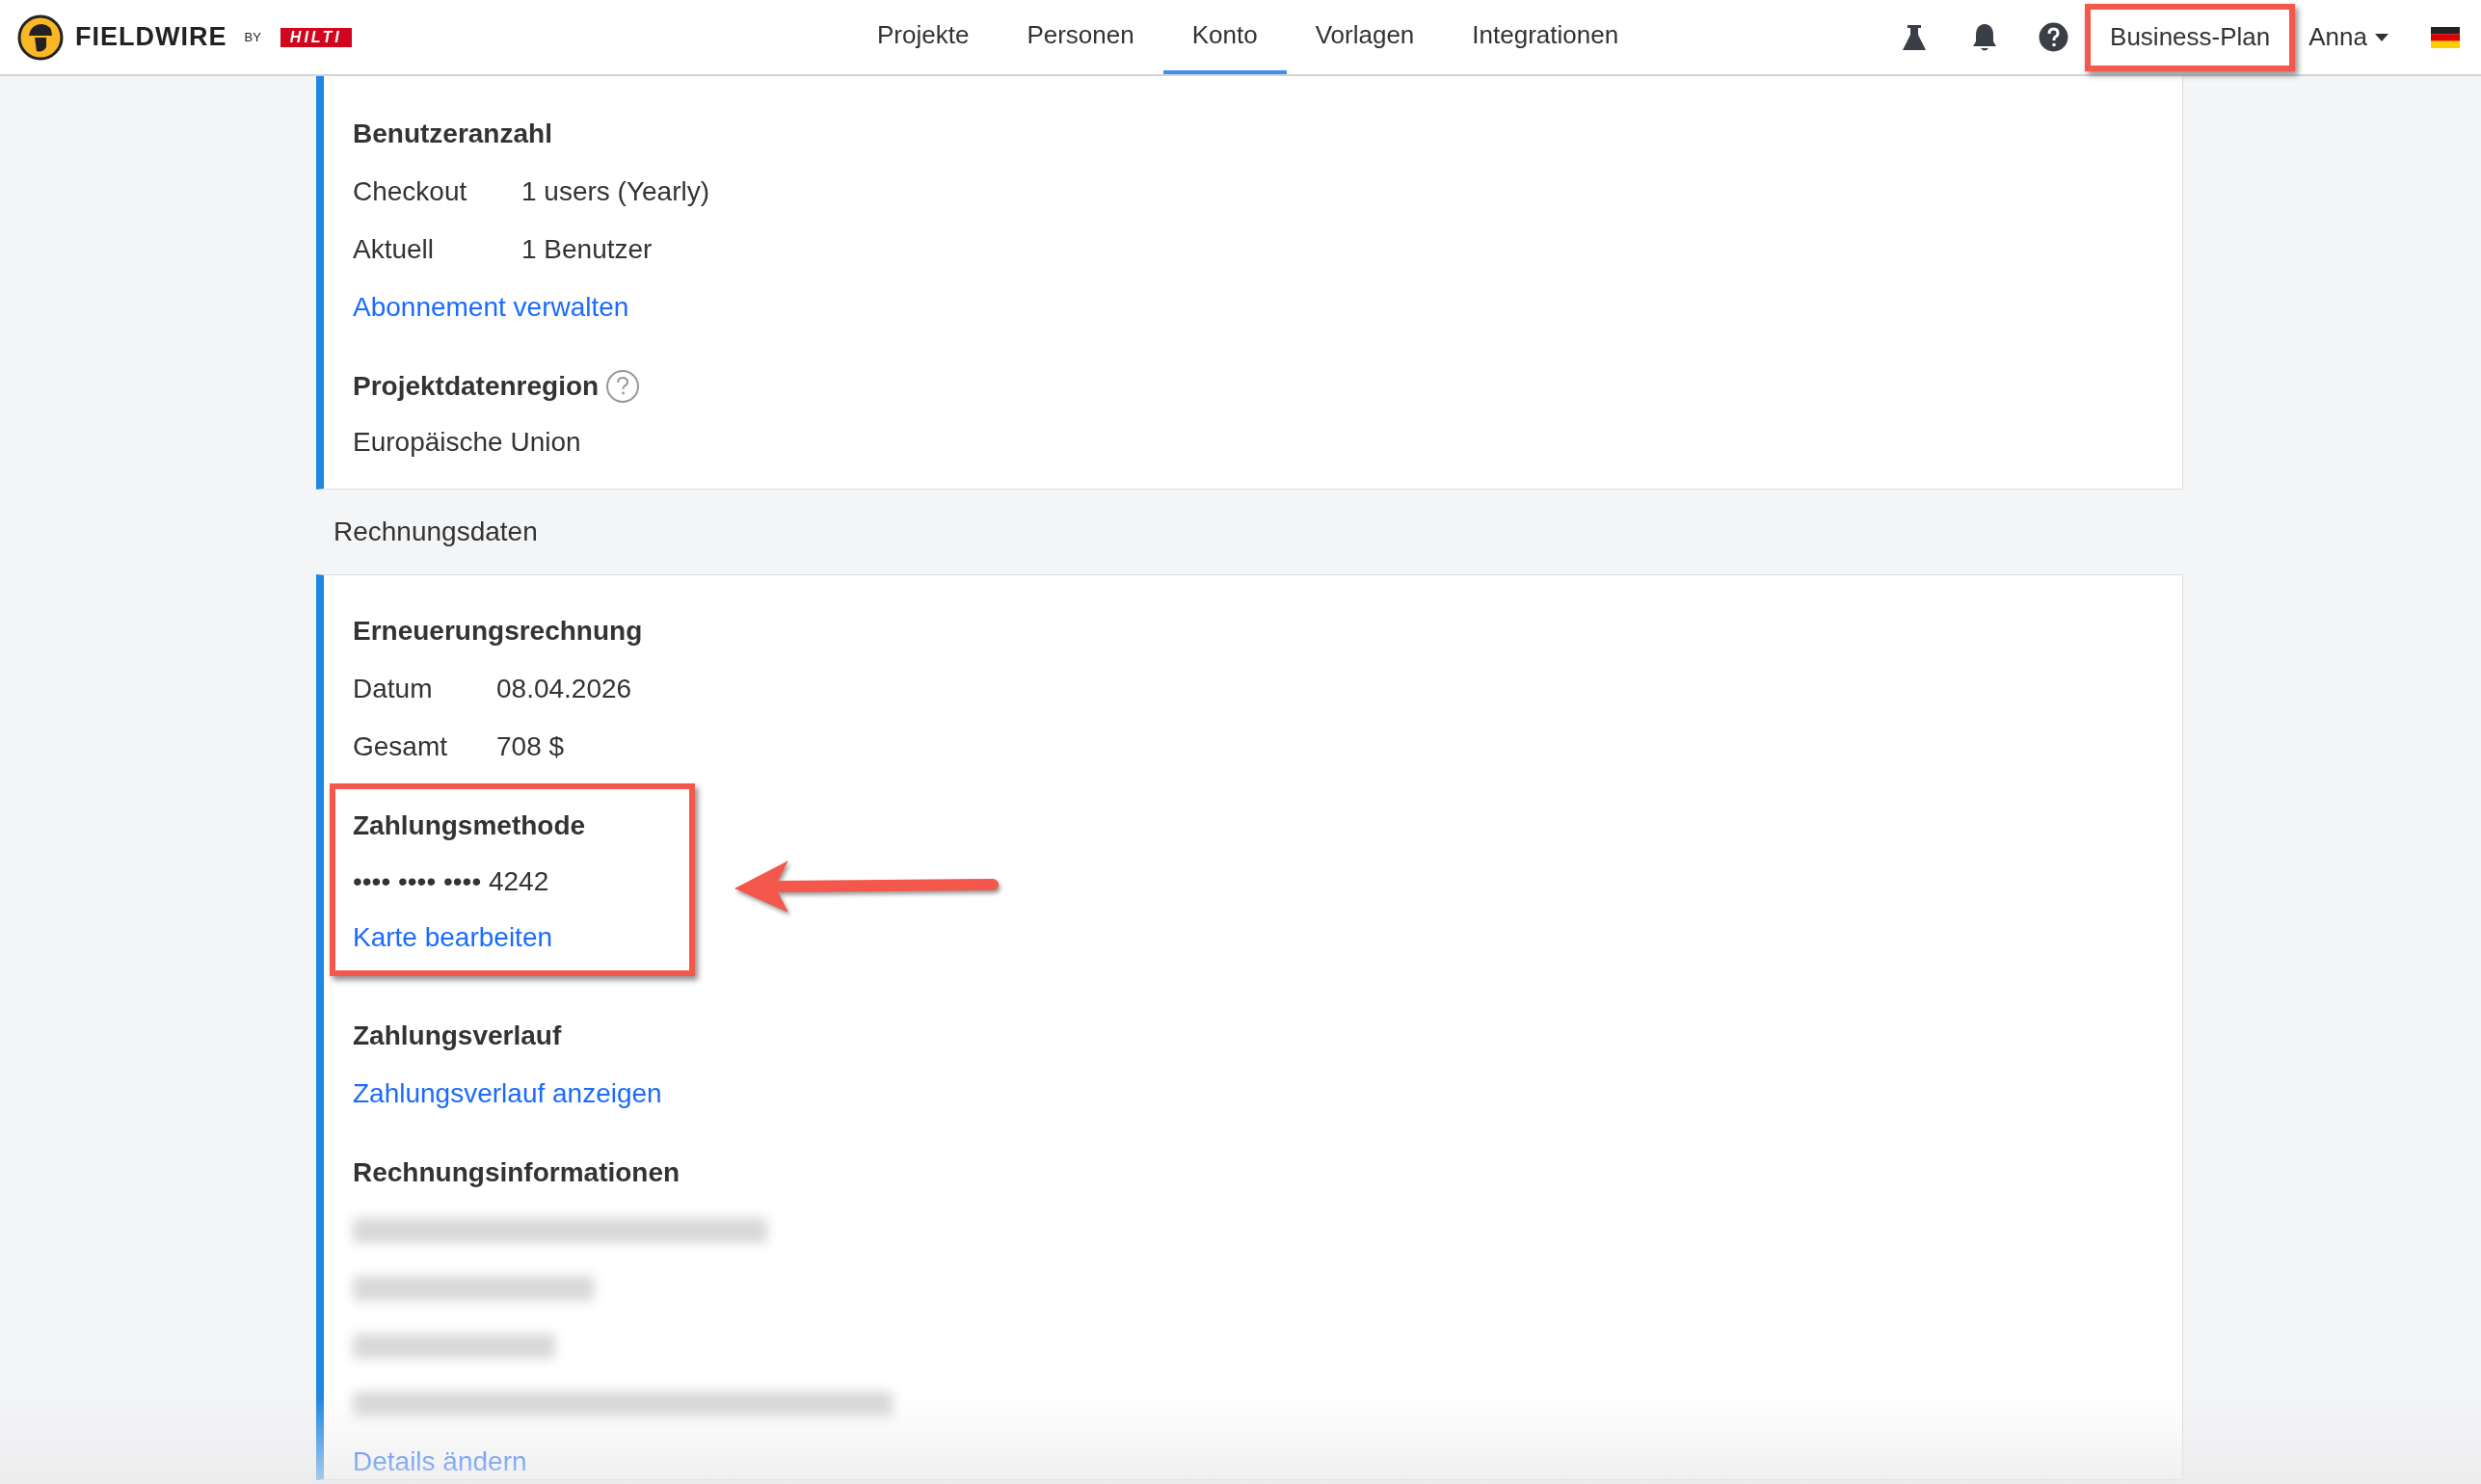  I want to click on card-number: •••• •••• •••• 4242, so click(451, 881).